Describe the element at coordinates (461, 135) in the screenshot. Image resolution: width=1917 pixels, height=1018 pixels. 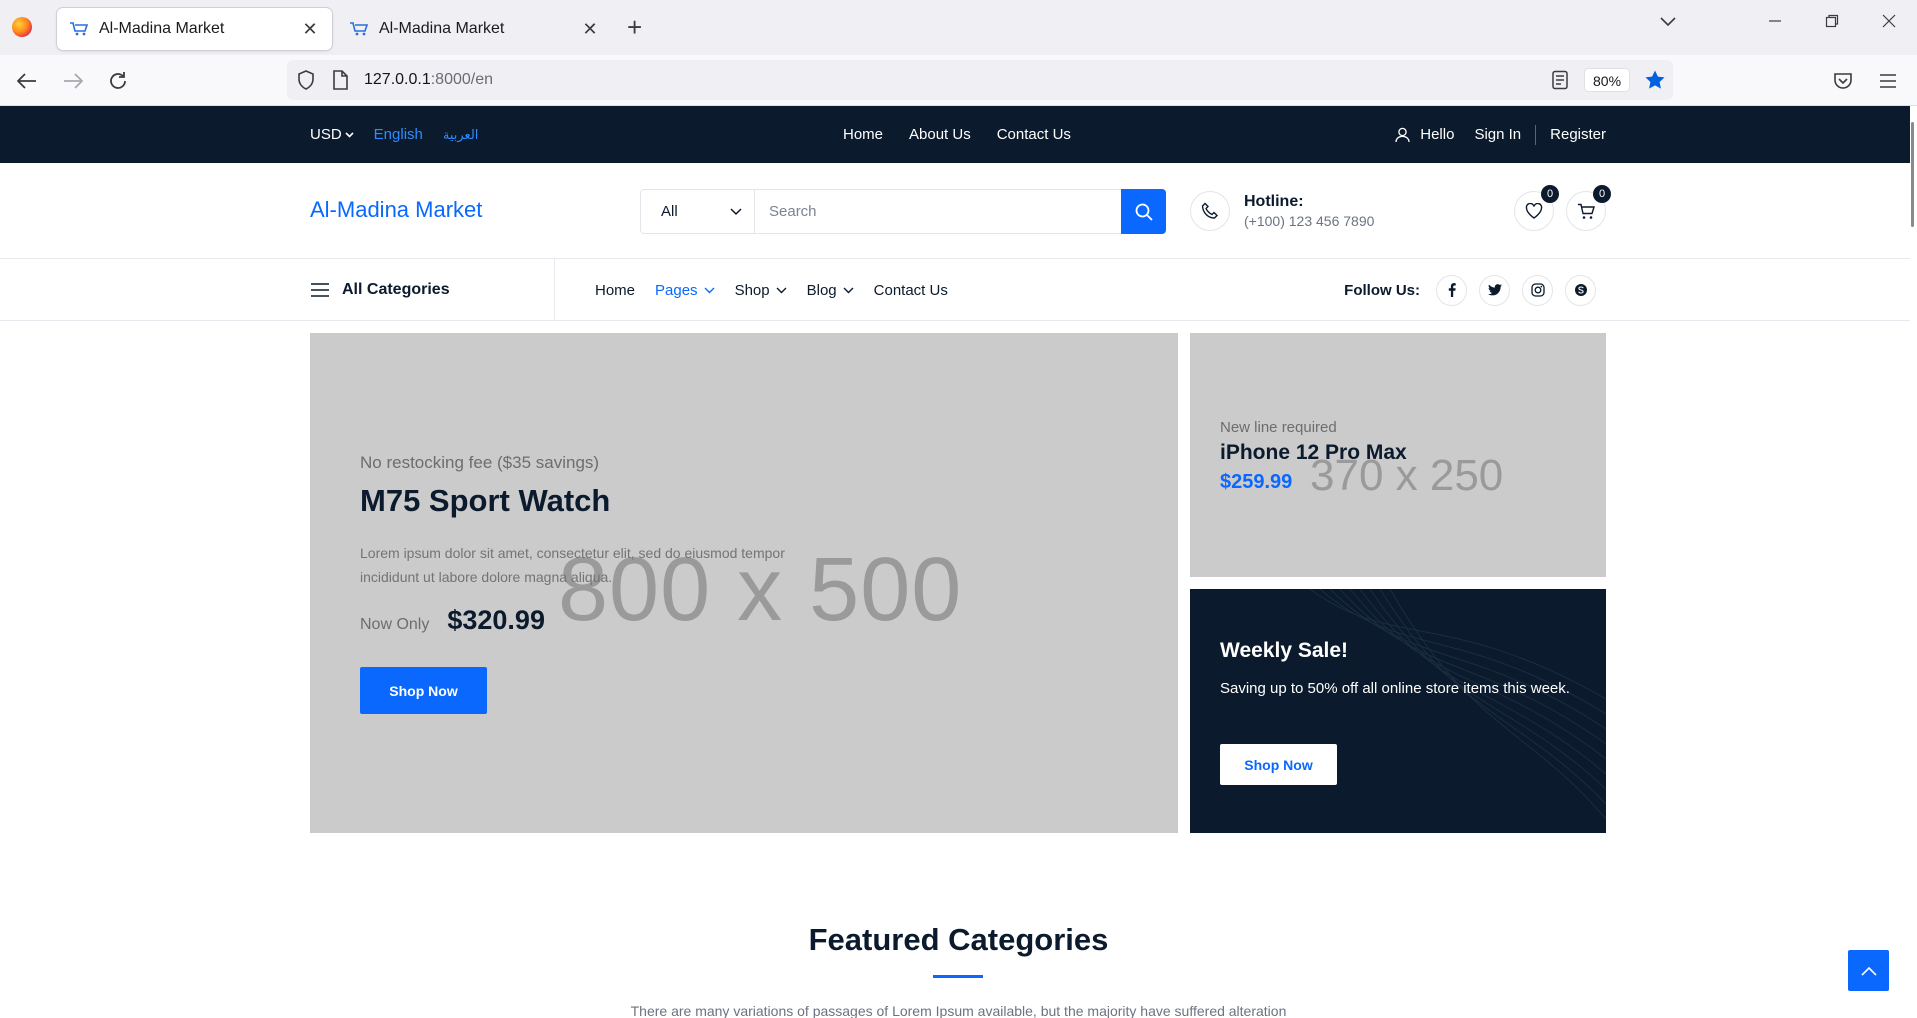
I see `language-arabic-link: العربية` at that location.